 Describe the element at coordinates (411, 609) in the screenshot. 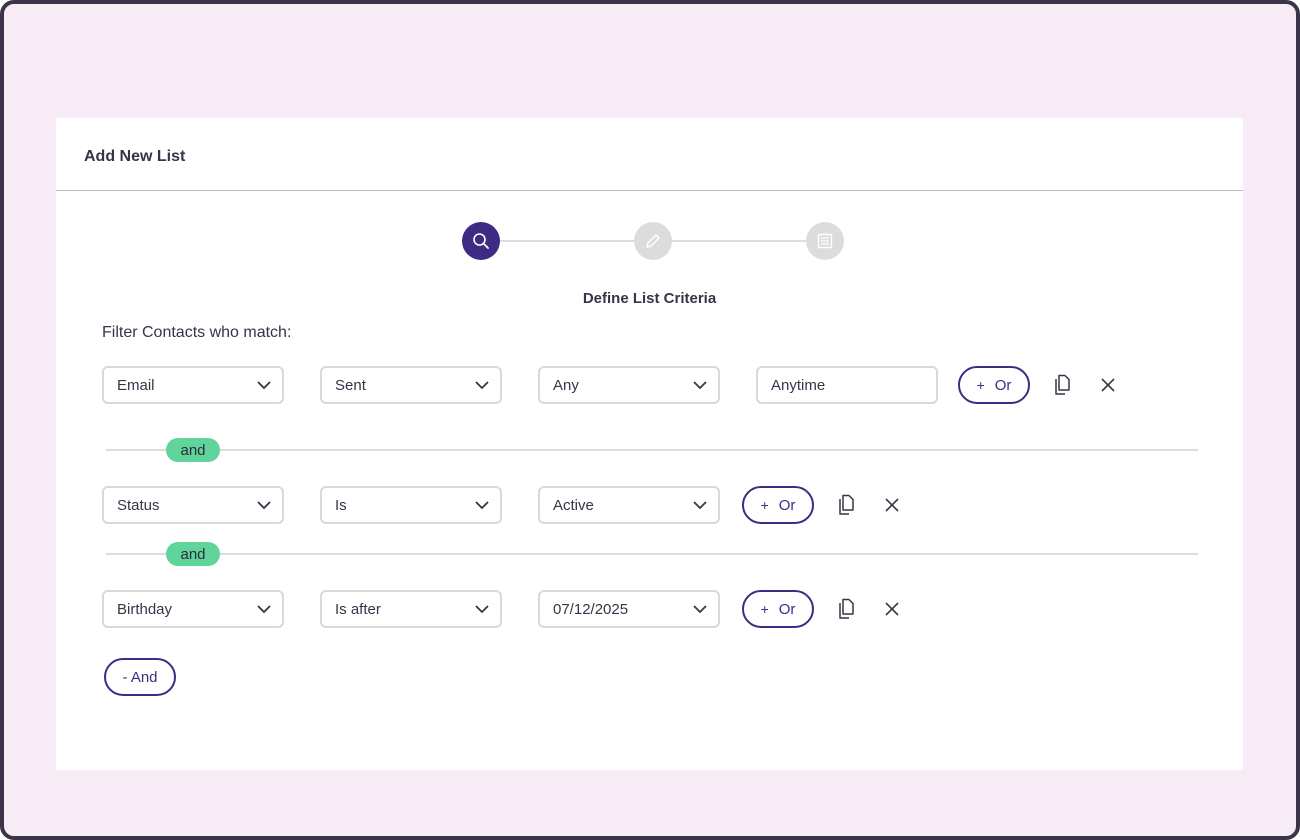

I see `operator-select: Is after` at that location.